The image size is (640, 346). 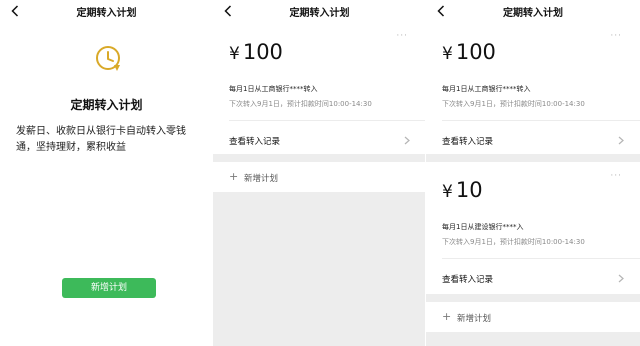 What do you see at coordinates (109, 288) in the screenshot?
I see `add-plan-button: 新增计划` at bounding box center [109, 288].